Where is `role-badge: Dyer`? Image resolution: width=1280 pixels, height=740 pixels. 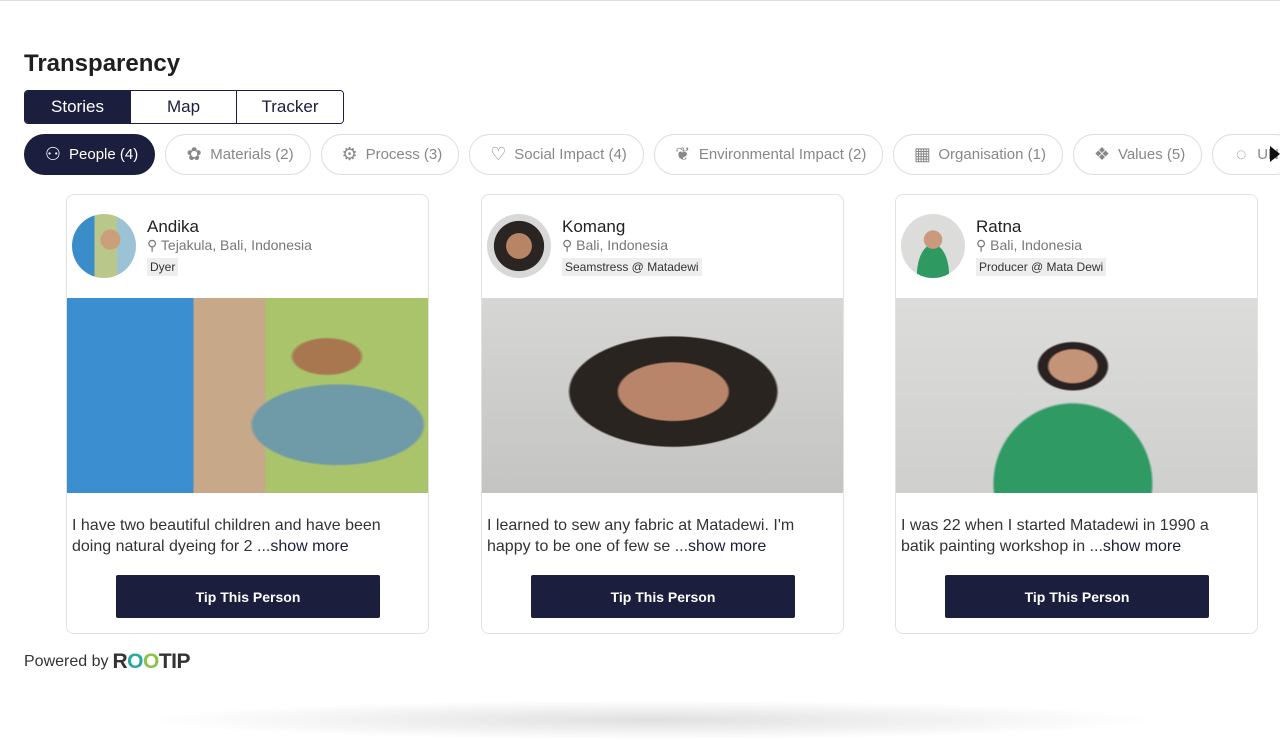 role-badge: Dyer is located at coordinates (163, 267).